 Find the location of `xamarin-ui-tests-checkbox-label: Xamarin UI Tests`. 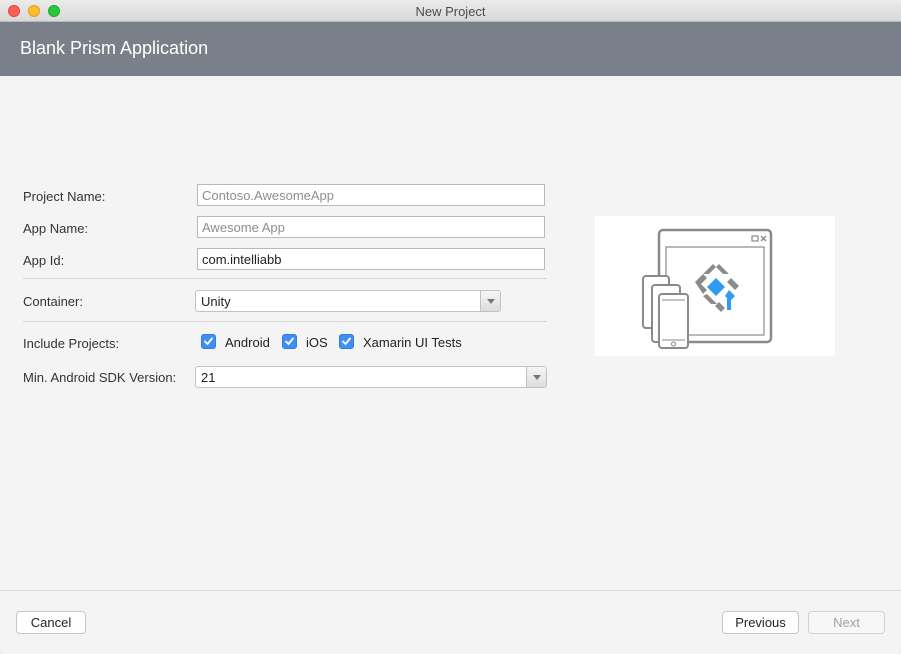

xamarin-ui-tests-checkbox-label: Xamarin UI Tests is located at coordinates (412, 342).